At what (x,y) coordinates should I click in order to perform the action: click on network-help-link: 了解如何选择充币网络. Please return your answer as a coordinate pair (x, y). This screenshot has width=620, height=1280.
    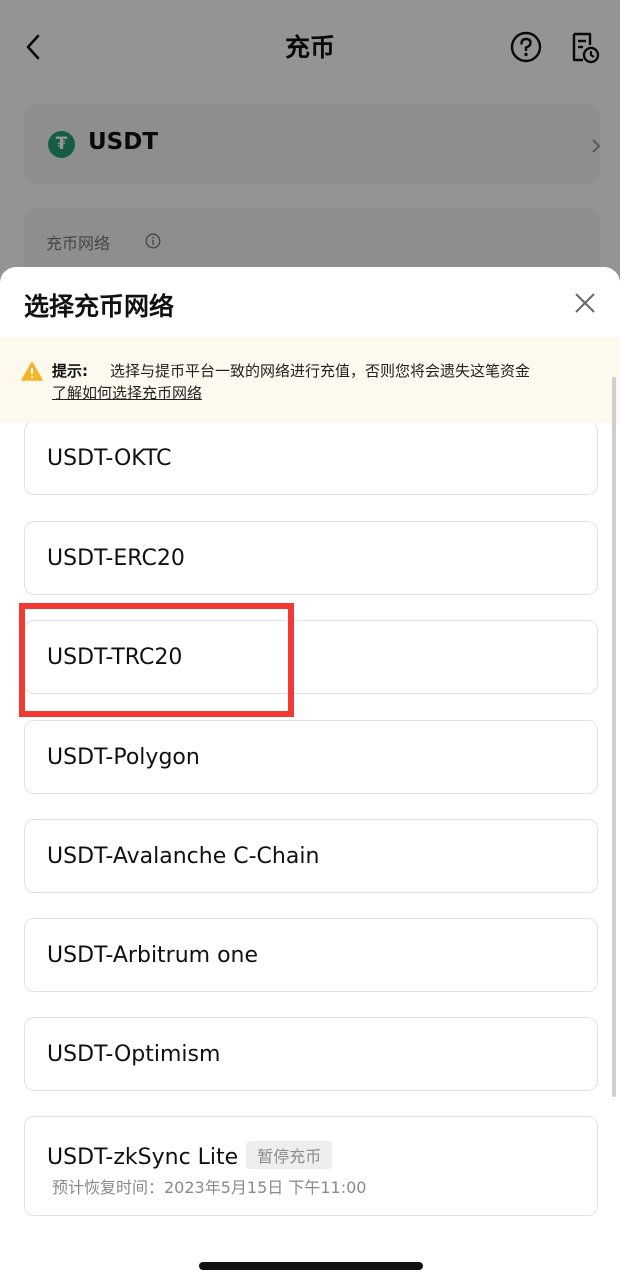
    Looking at the image, I should click on (127, 392).